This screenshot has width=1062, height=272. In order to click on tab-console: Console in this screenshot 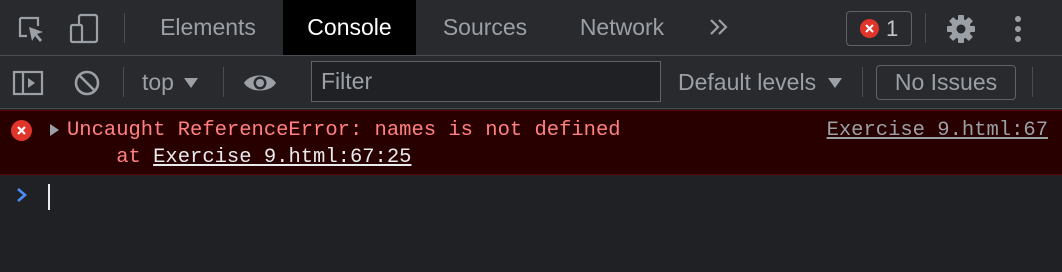, I will do `click(349, 27)`.